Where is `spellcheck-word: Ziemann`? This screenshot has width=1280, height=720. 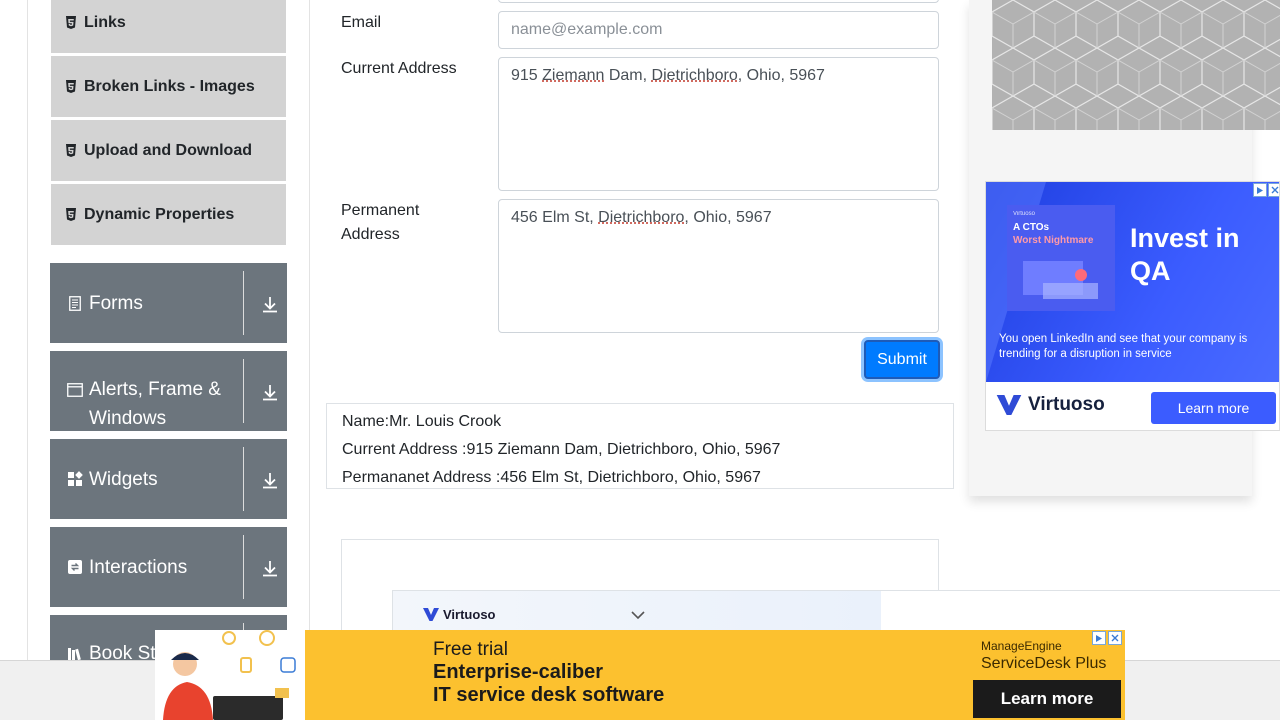
spellcheck-word: Ziemann is located at coordinates (573, 75).